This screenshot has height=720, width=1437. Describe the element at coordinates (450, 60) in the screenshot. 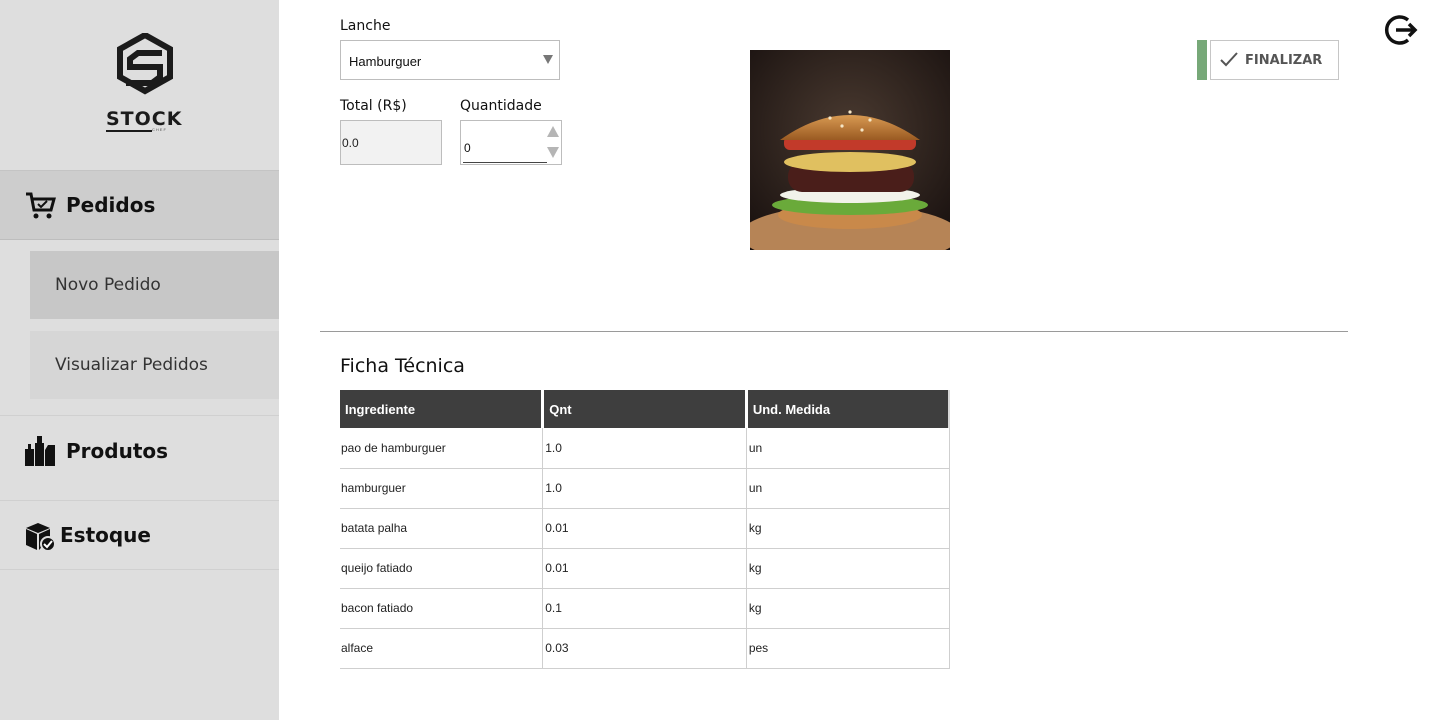

I see `lanche-select: Hamburguer` at that location.